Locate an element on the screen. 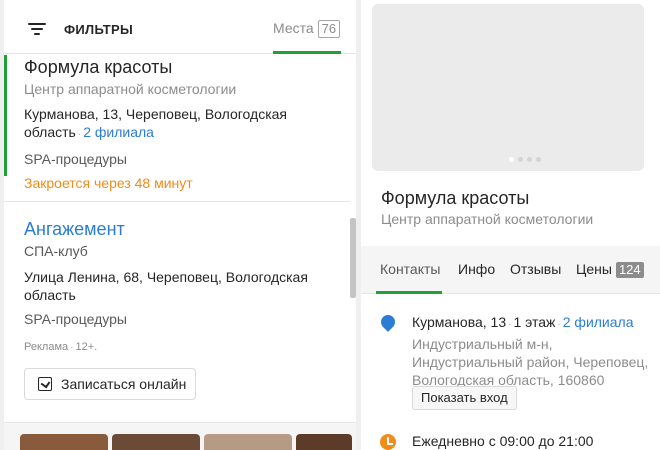 Image resolution: width=660 pixels, height=450 pixels. scrollbar-thumb is located at coordinates (353, 258).